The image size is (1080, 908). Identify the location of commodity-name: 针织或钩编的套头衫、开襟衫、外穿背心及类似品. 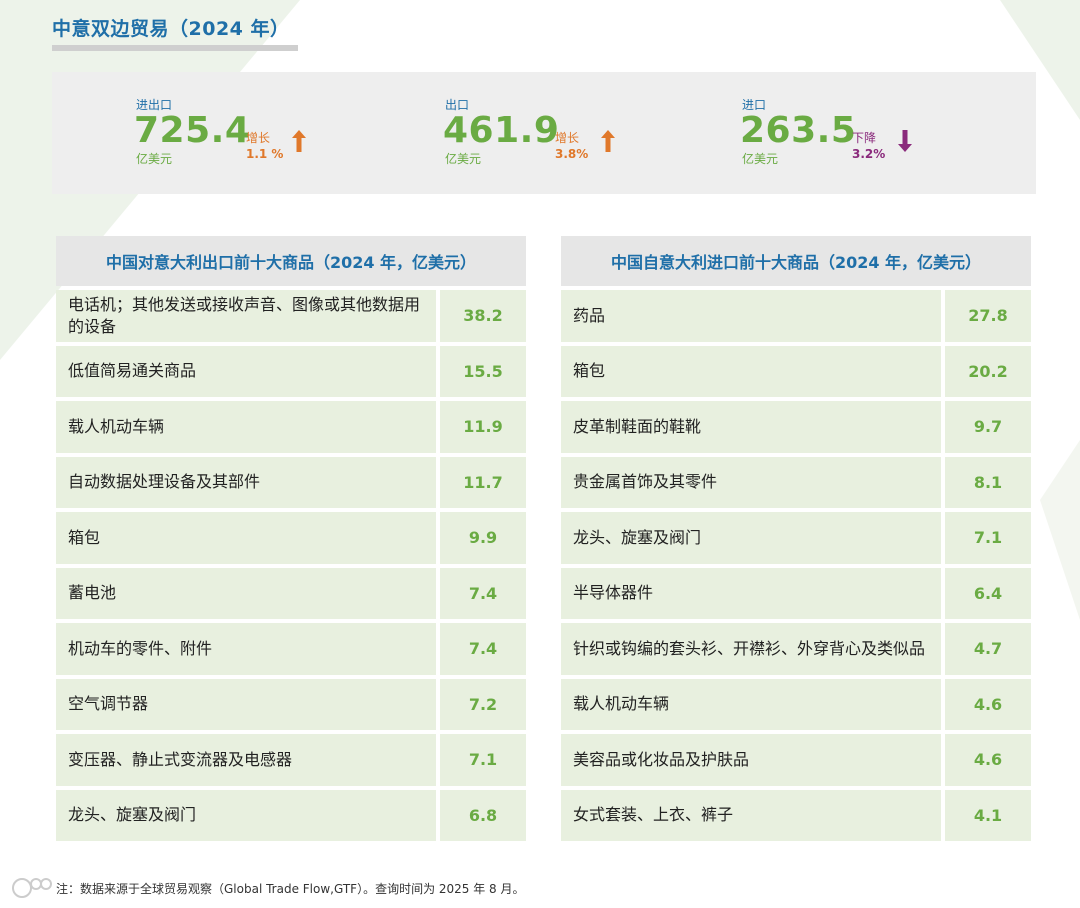
(751, 649).